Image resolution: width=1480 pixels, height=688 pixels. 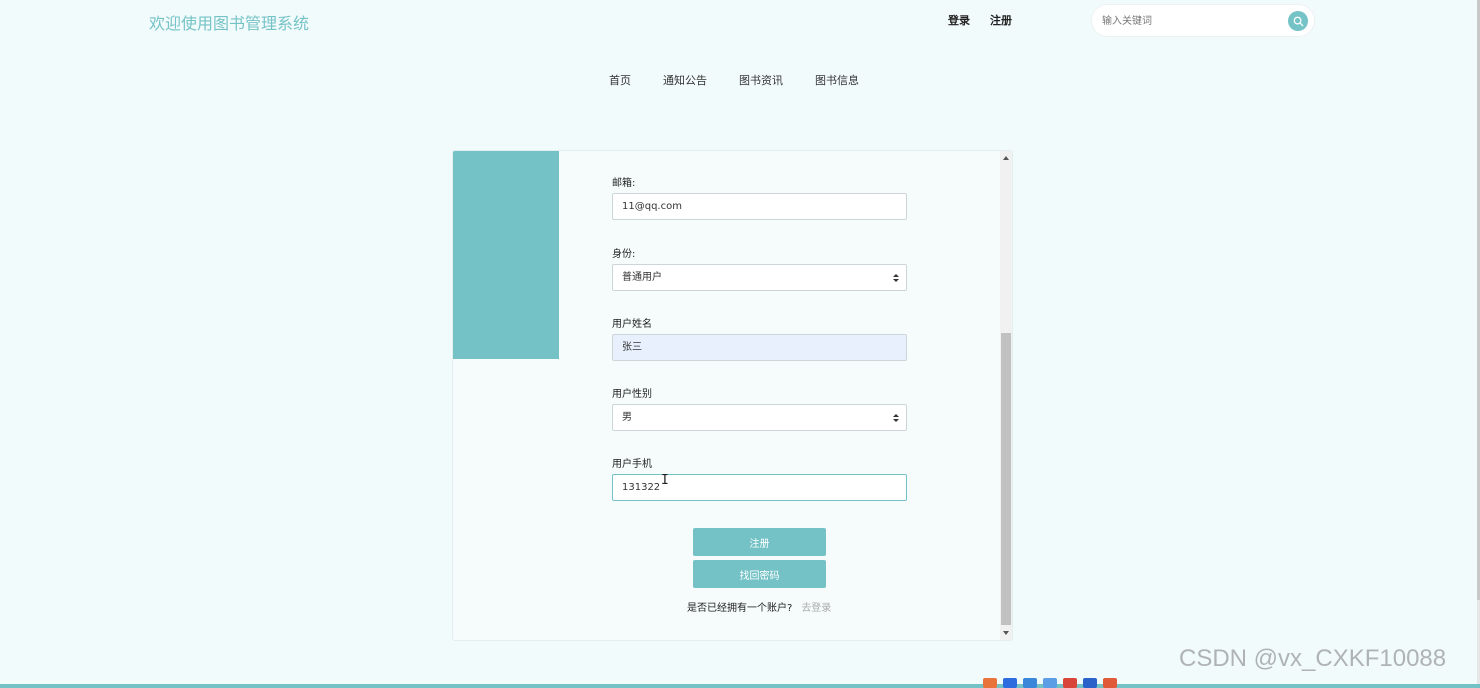 What do you see at coordinates (1006, 479) in the screenshot?
I see `scroll-thumb` at bounding box center [1006, 479].